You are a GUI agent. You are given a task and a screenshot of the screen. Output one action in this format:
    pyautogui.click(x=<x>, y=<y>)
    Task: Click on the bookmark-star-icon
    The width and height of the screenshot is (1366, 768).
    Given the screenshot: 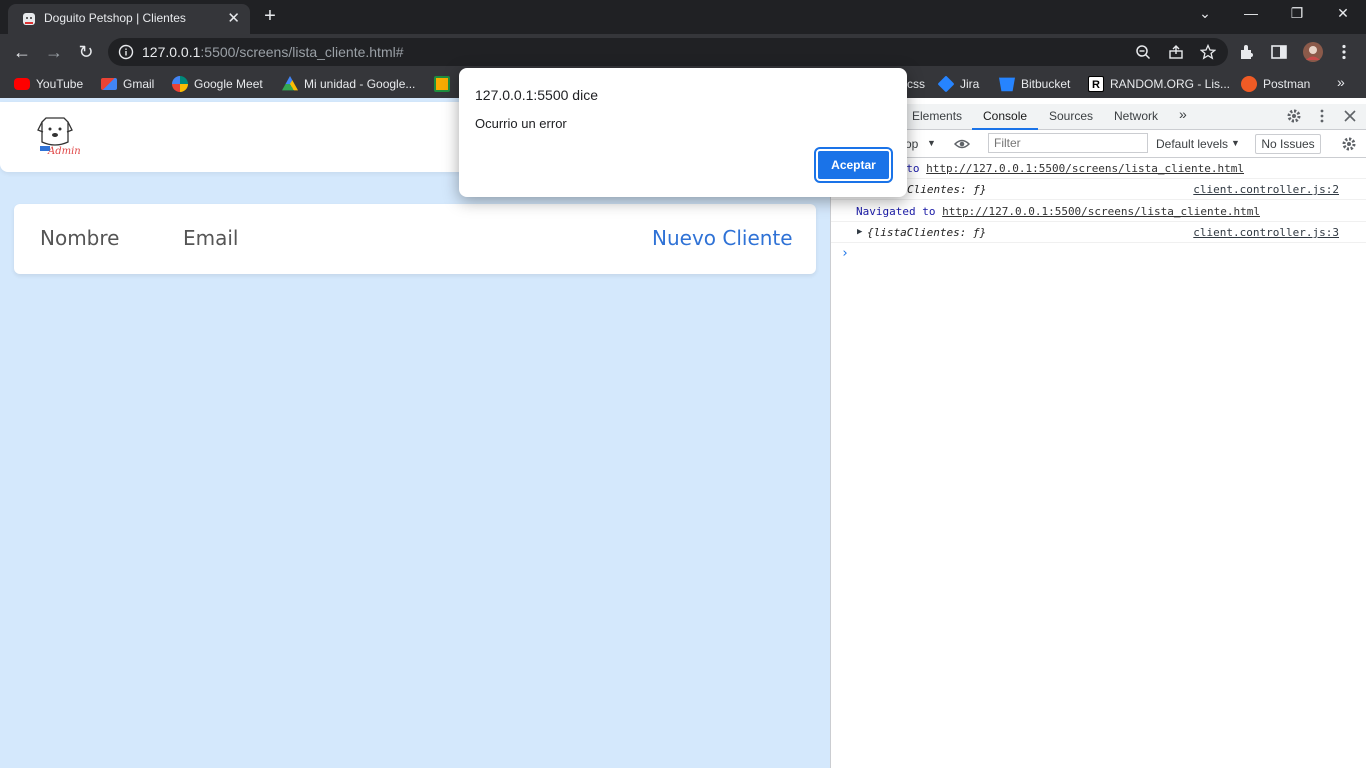 What is the action you would take?
    pyautogui.click(x=1208, y=52)
    